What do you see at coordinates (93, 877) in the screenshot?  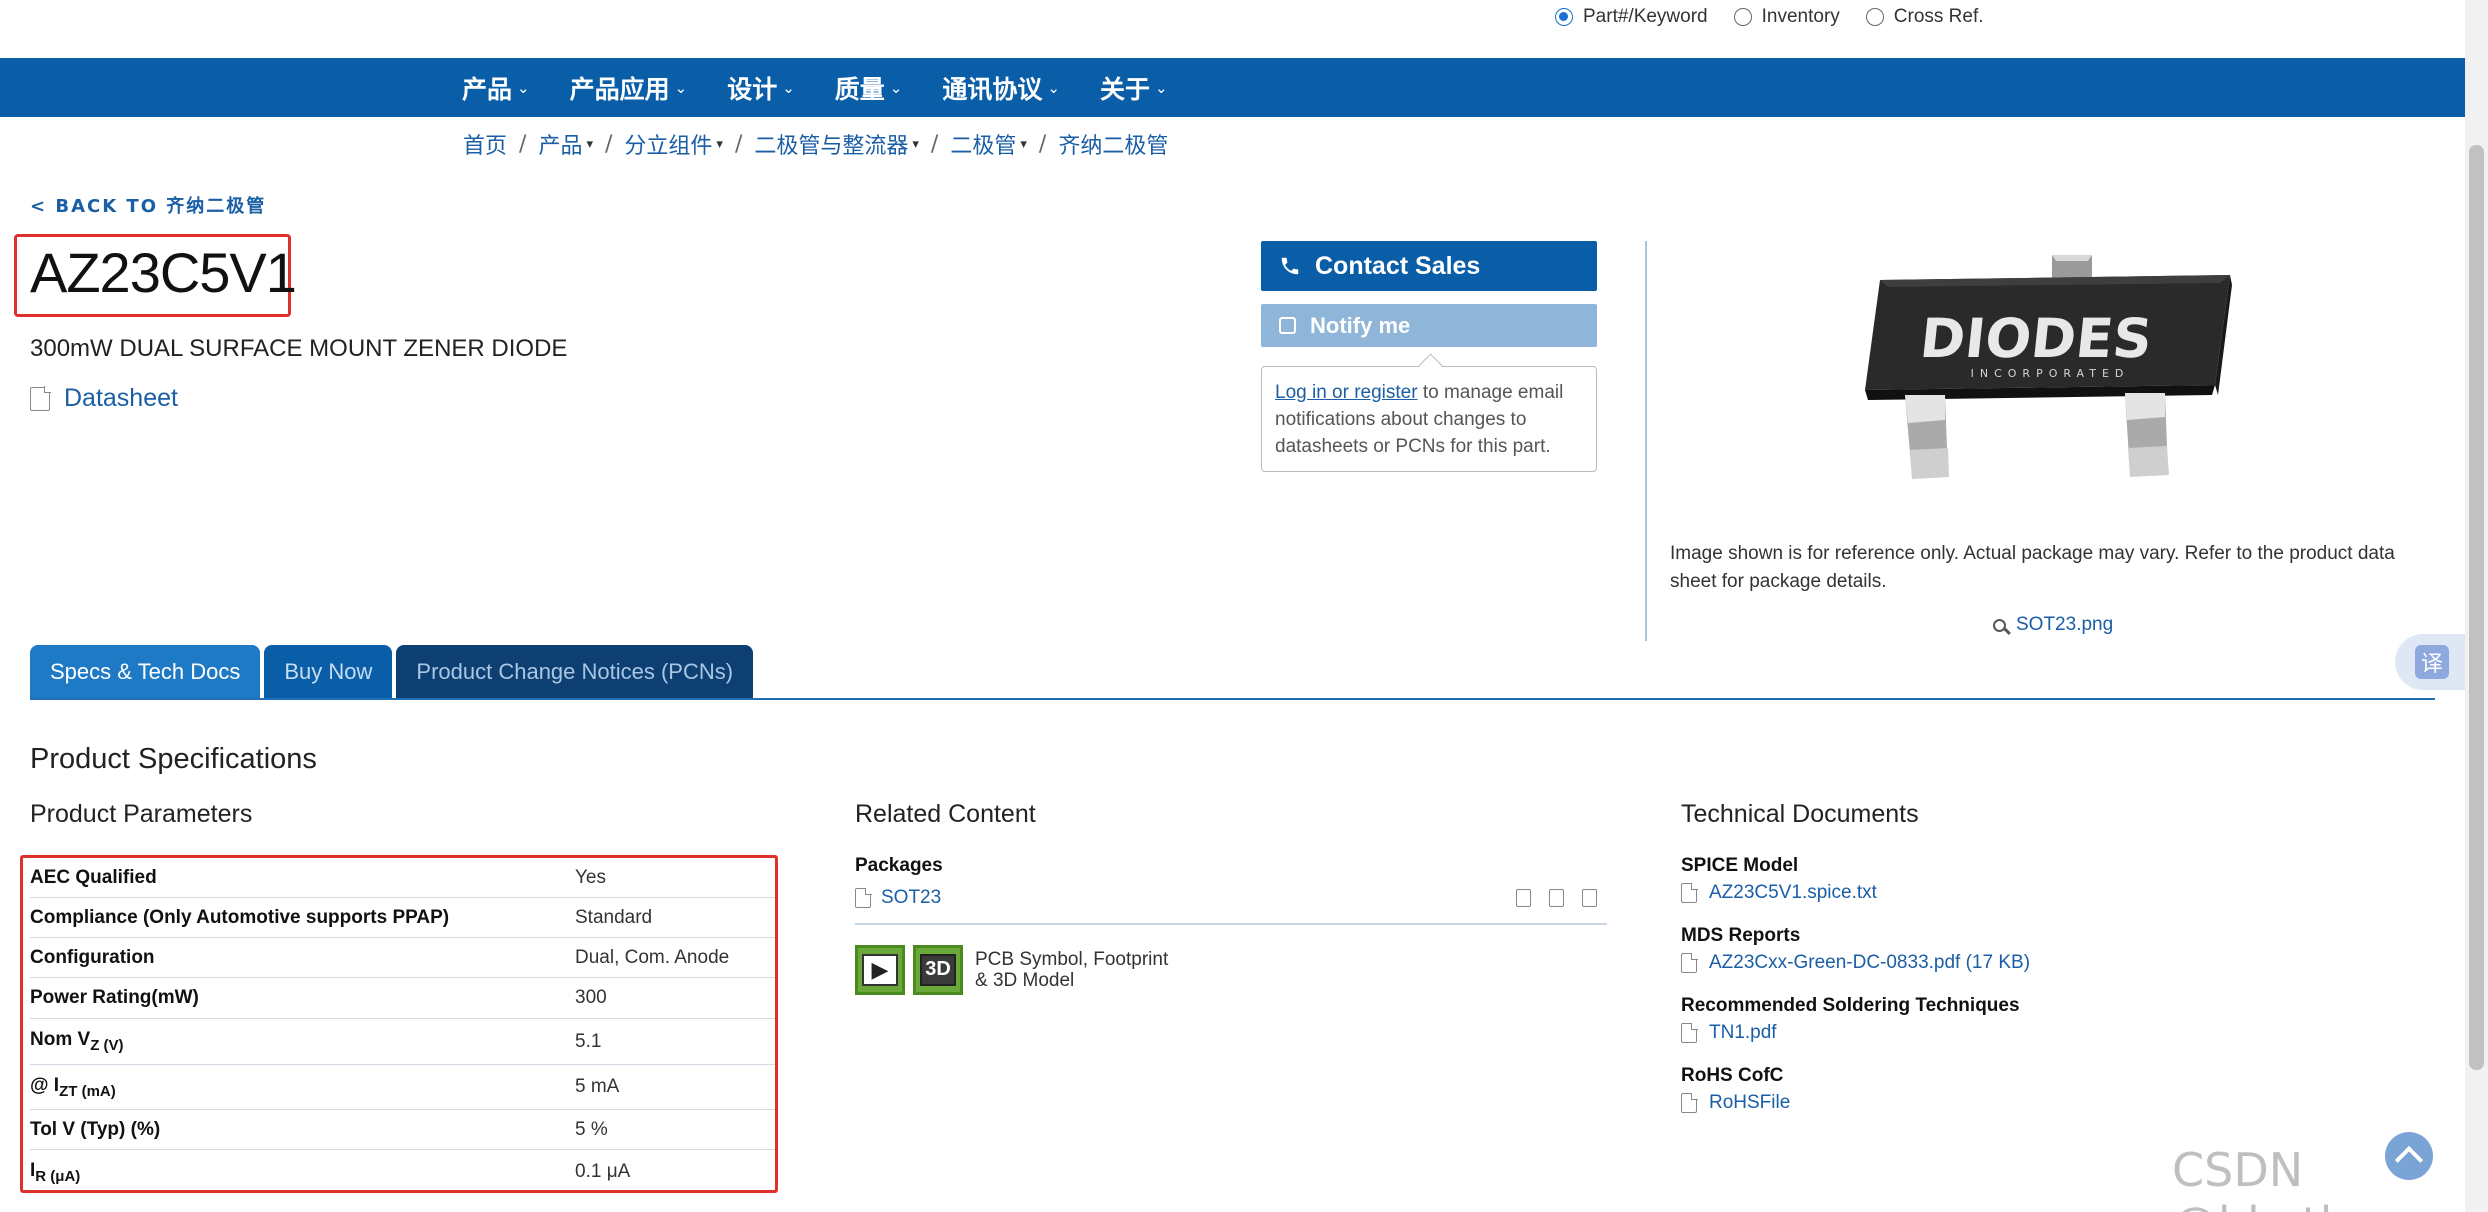 I see `param-key: AEC Qualified` at bounding box center [93, 877].